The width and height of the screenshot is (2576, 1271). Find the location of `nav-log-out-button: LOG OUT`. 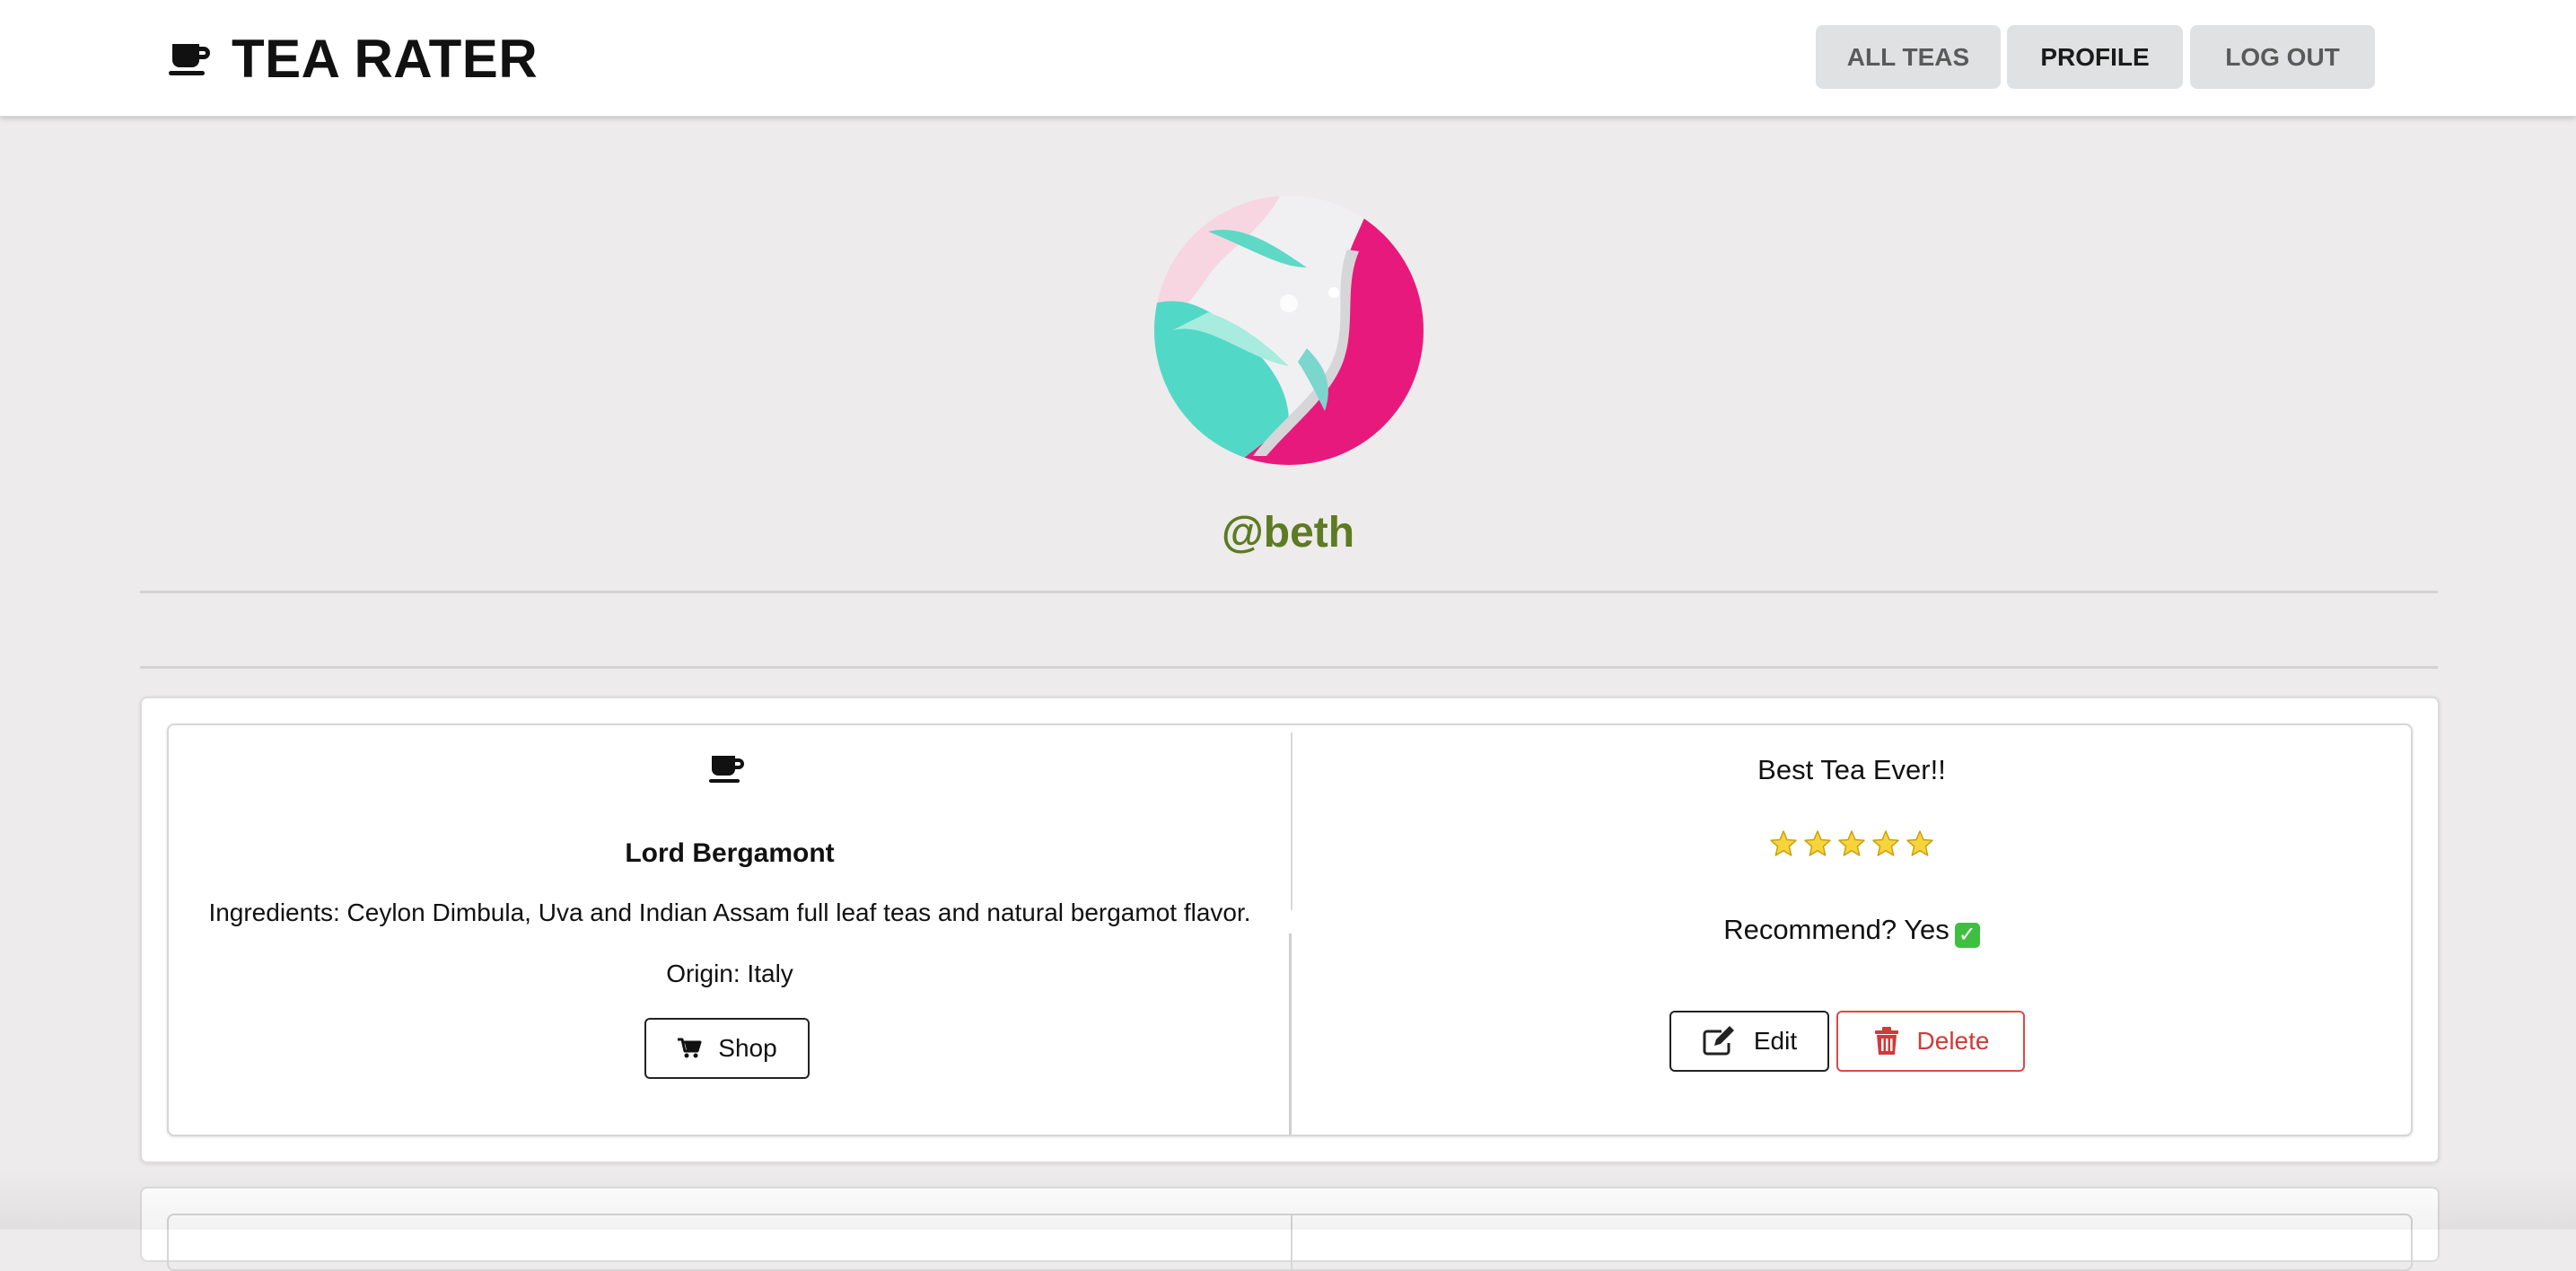

nav-log-out-button: LOG OUT is located at coordinates (2282, 57).